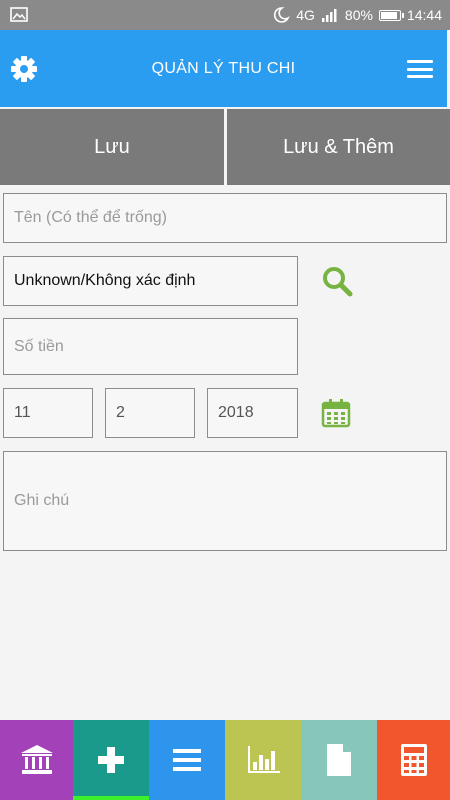  I want to click on plus-icon, so click(111, 760).